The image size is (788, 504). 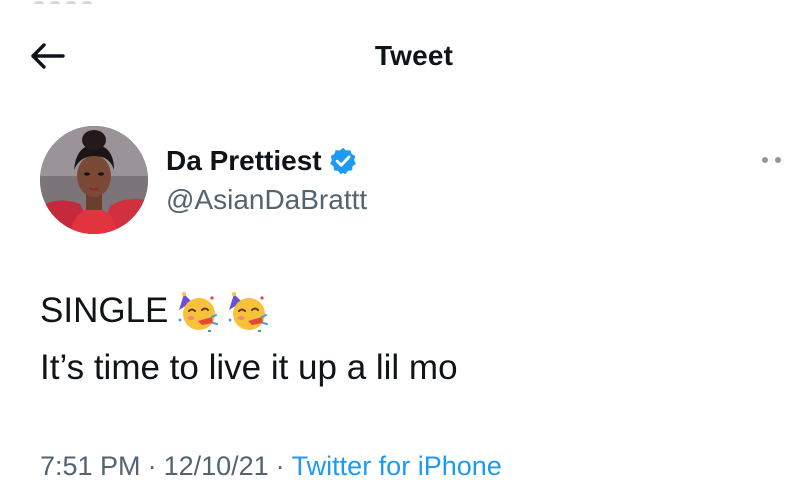 What do you see at coordinates (249, 367) in the screenshot?
I see `tweet-line-2: It’s time to live it up a lil mo` at bounding box center [249, 367].